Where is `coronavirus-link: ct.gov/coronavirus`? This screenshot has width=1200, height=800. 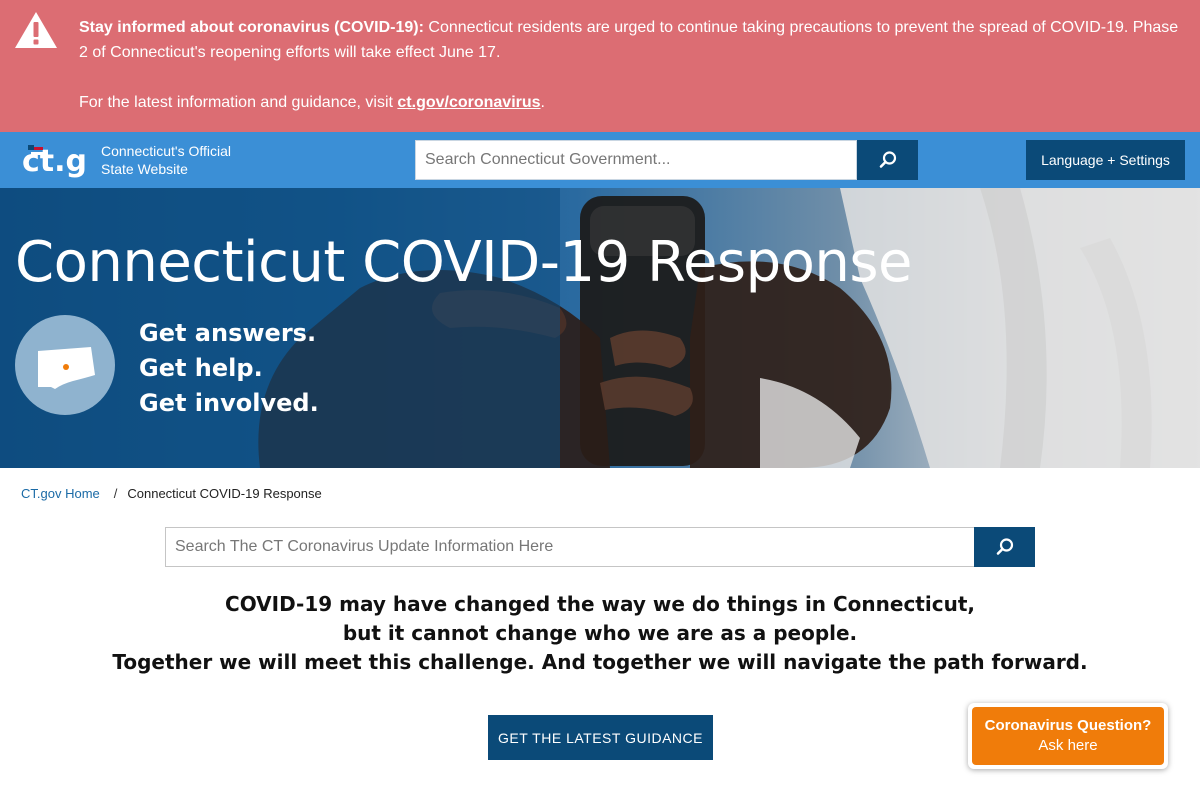 coronavirus-link: ct.gov/coronavirus is located at coordinates (468, 102).